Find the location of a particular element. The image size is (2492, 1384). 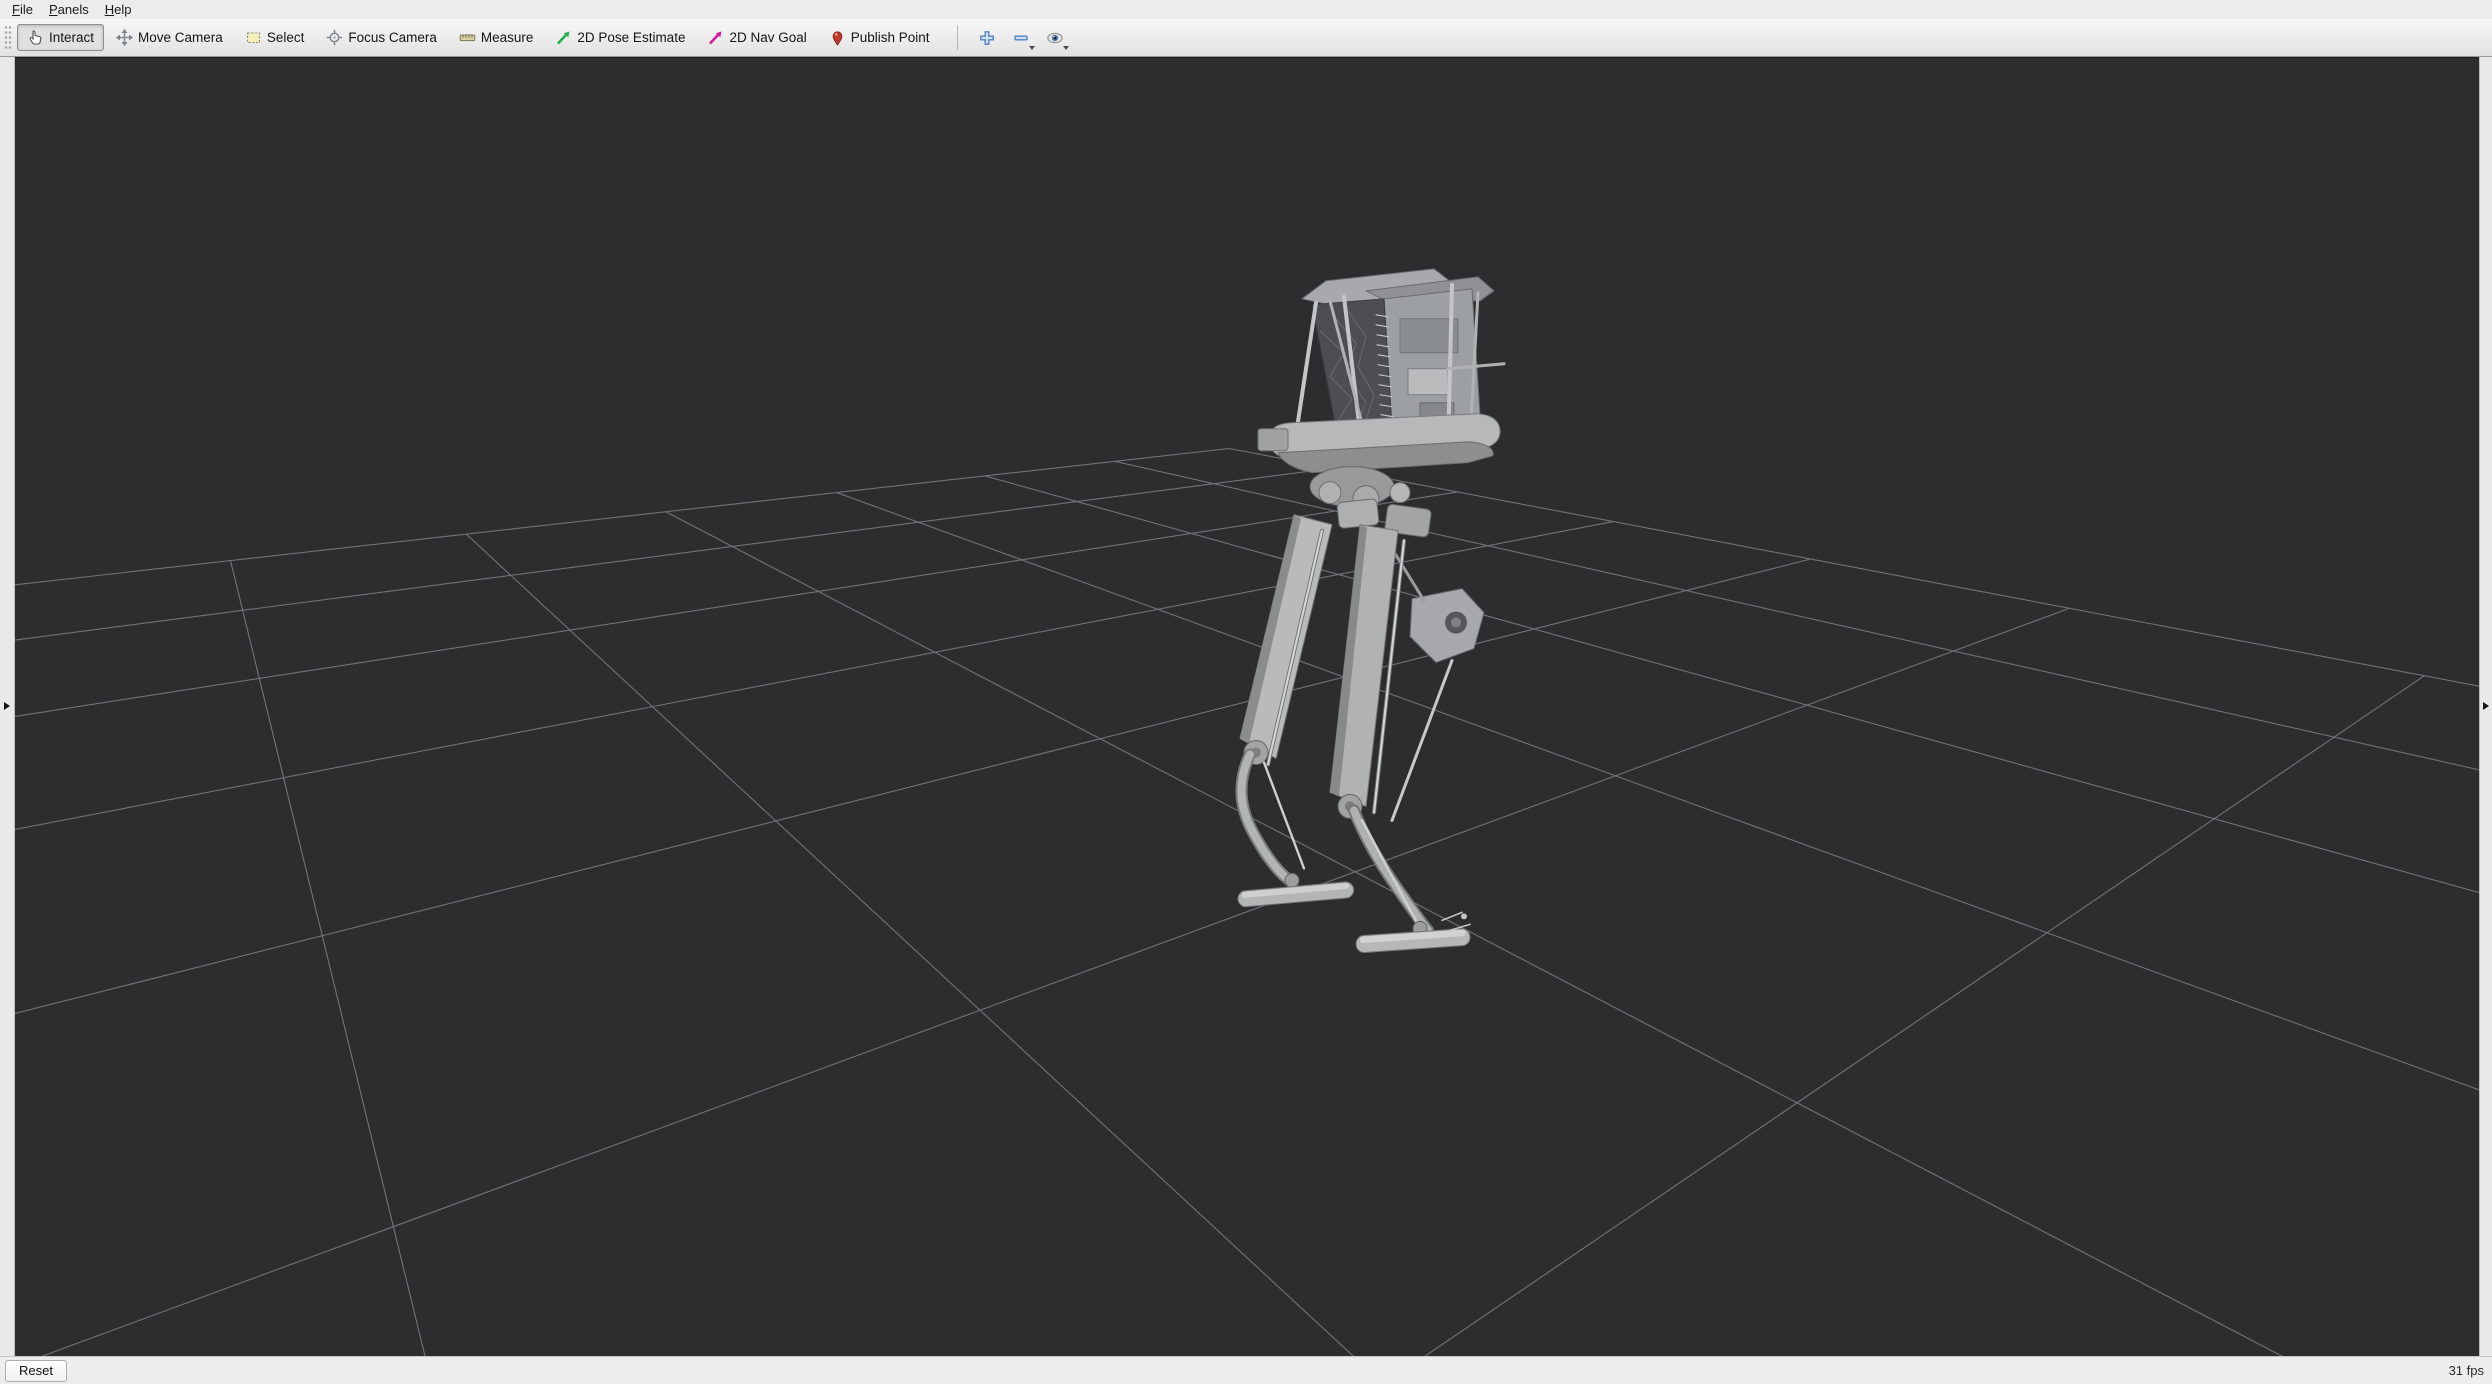

robot-model is located at coordinates (1370, 611).